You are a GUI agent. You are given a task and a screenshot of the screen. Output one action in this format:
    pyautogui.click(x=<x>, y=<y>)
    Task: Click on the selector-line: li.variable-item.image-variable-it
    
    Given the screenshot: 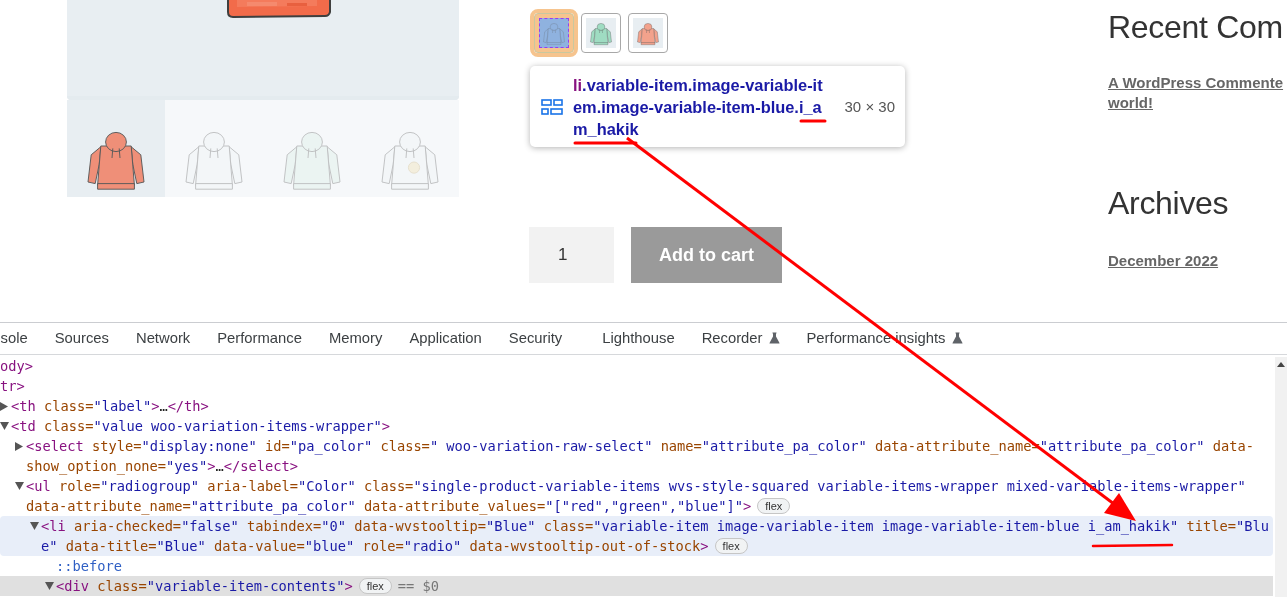 What is the action you would take?
    pyautogui.click(x=698, y=85)
    